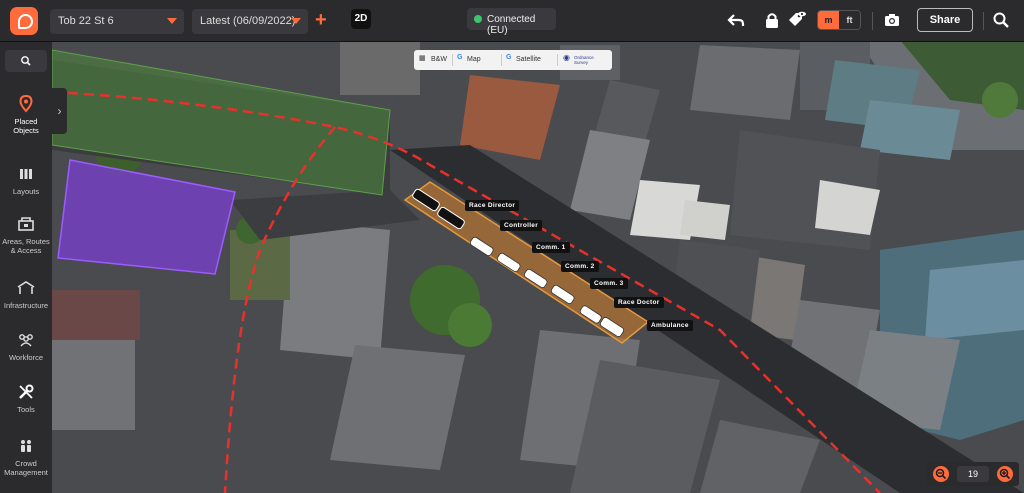 The image size is (1024, 493). Describe the element at coordinates (26, 121) in the screenshot. I see `sidebar-item-label: Placed` at that location.